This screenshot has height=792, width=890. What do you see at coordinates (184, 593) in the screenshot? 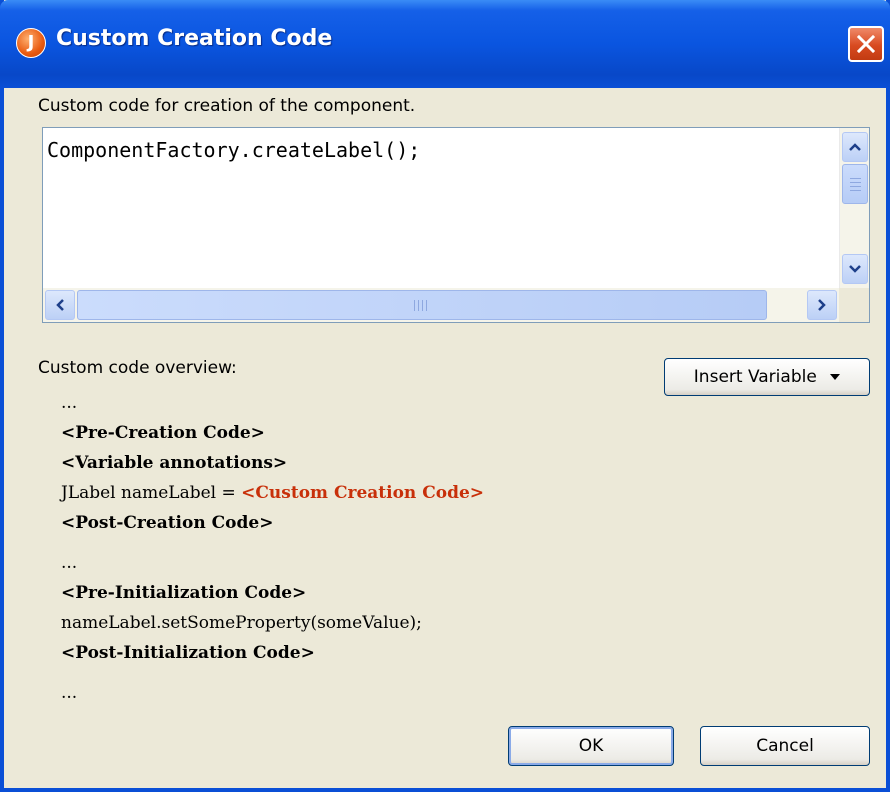
I see `overview-line: <Pre-Initialization Code>` at bounding box center [184, 593].